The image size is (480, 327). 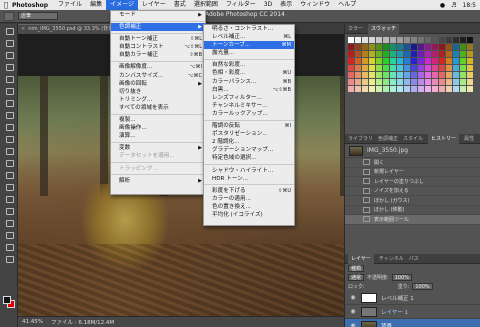 I want to click on adjustments-menu-item: 彩度を下げる ⇧⌘U, so click(x=249, y=191).